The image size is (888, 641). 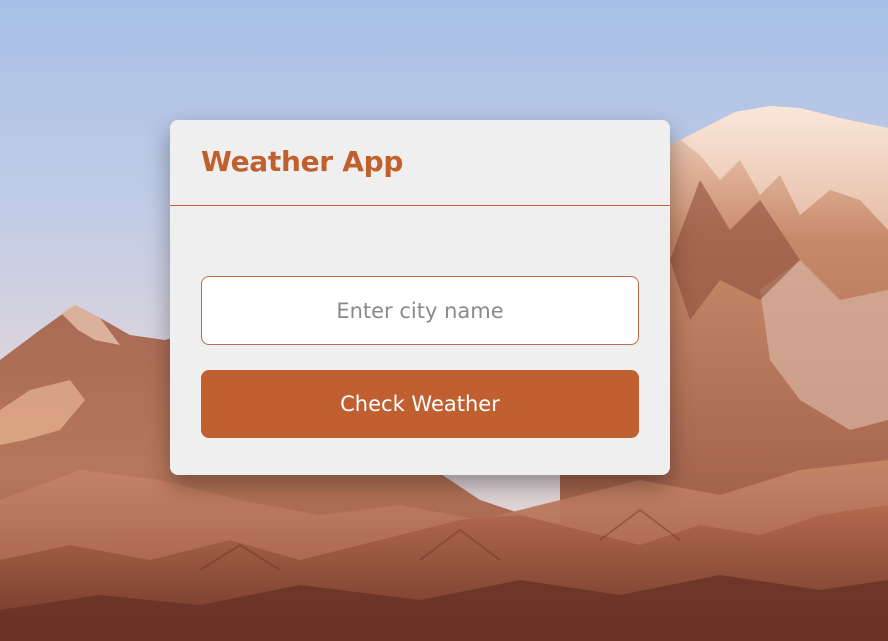 What do you see at coordinates (420, 404) in the screenshot?
I see `check-weather-button: Check Weather` at bounding box center [420, 404].